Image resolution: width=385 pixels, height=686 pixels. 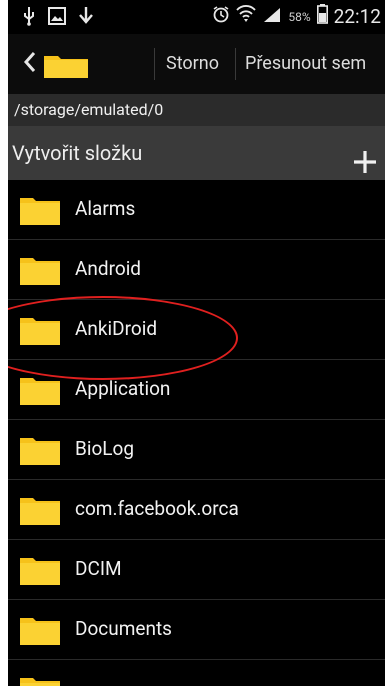 What do you see at coordinates (357, 16) in the screenshot?
I see `clock: 22:12` at bounding box center [357, 16].